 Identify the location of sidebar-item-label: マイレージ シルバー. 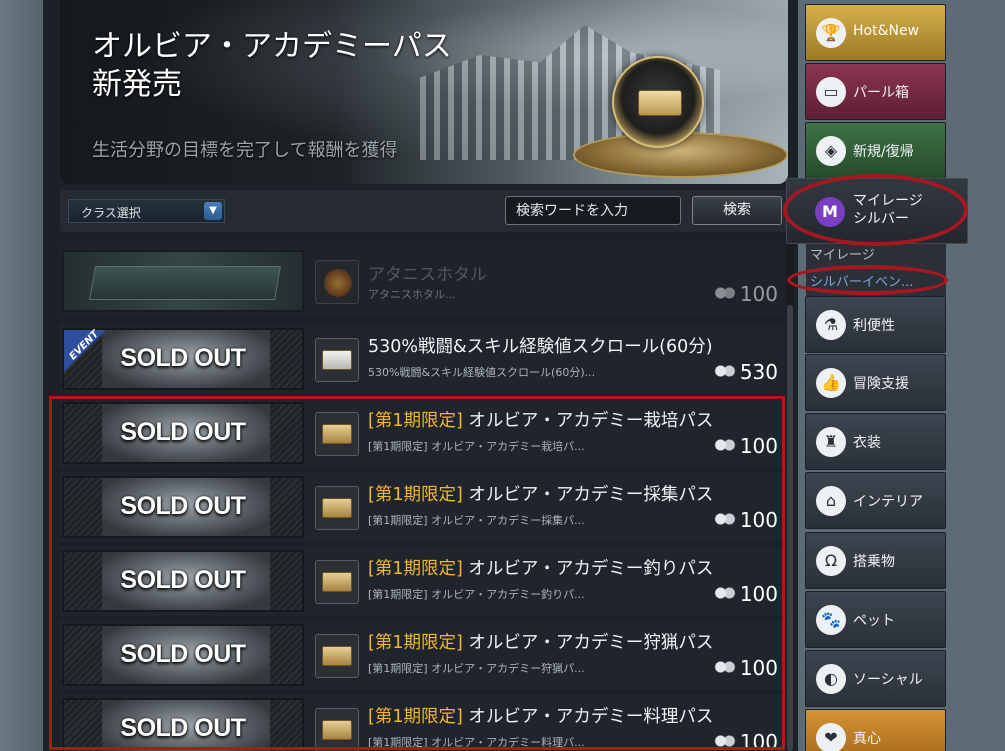
(888, 210).